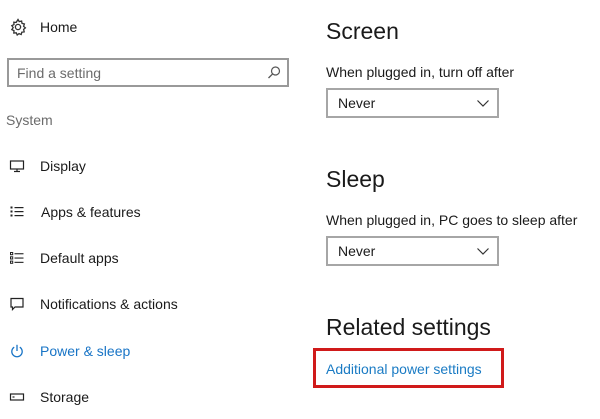  I want to click on search-icon, so click(274, 73).